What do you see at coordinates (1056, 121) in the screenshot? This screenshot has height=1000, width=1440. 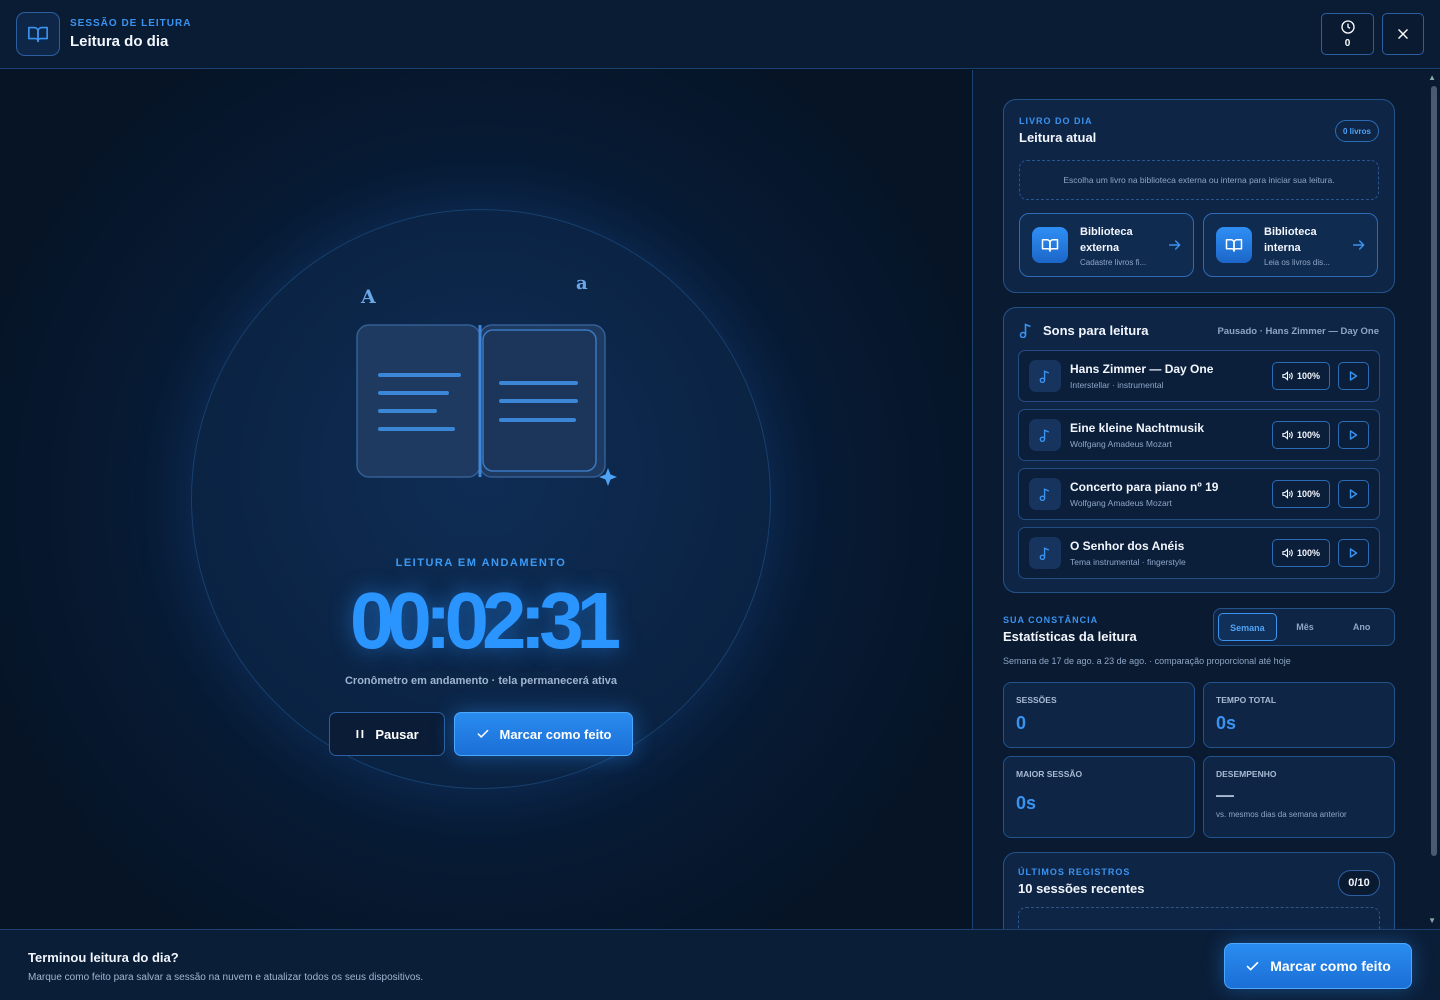 I see `book-eyebrow: LIVRO DO DIA` at bounding box center [1056, 121].